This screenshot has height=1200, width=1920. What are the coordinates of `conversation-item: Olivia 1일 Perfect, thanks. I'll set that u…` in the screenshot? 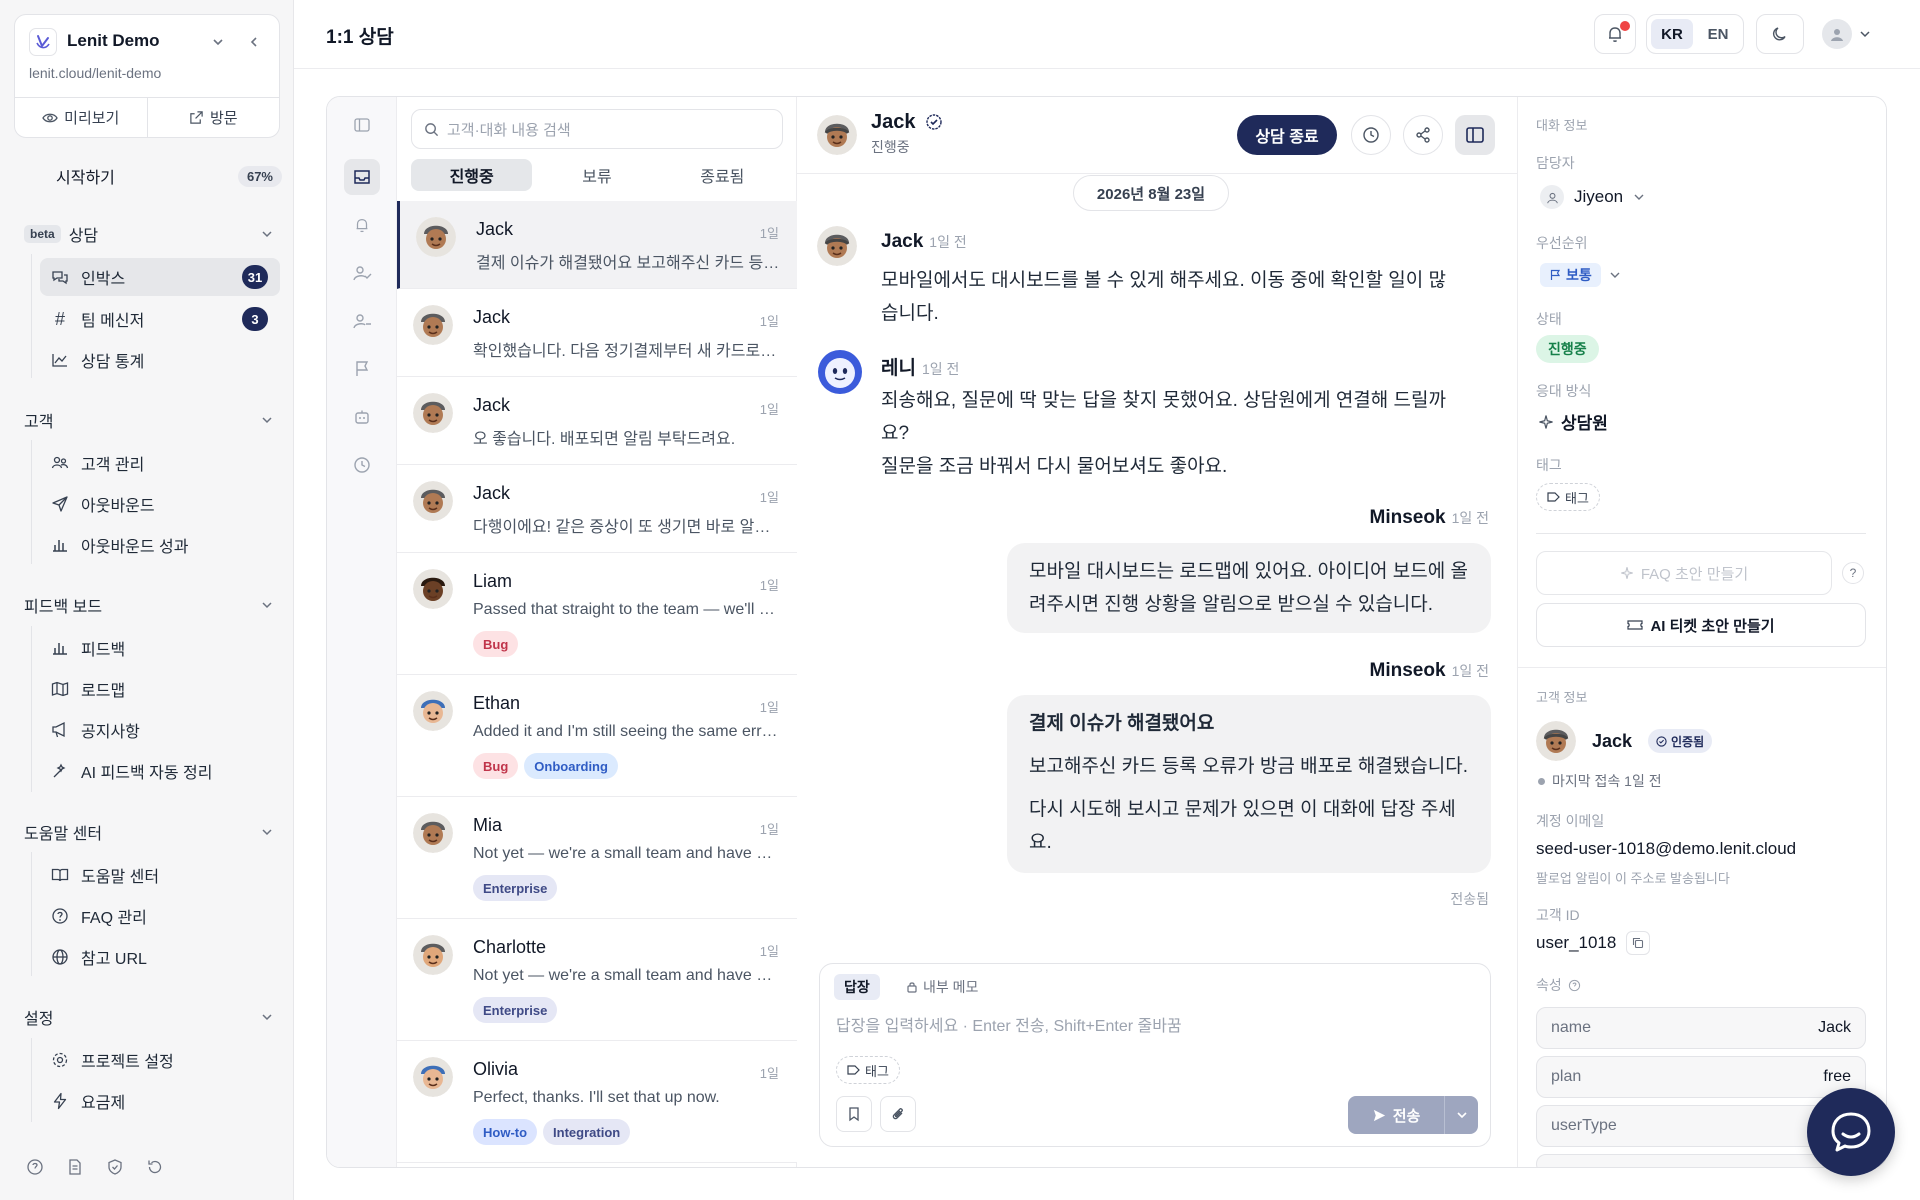 It's located at (597, 1102).